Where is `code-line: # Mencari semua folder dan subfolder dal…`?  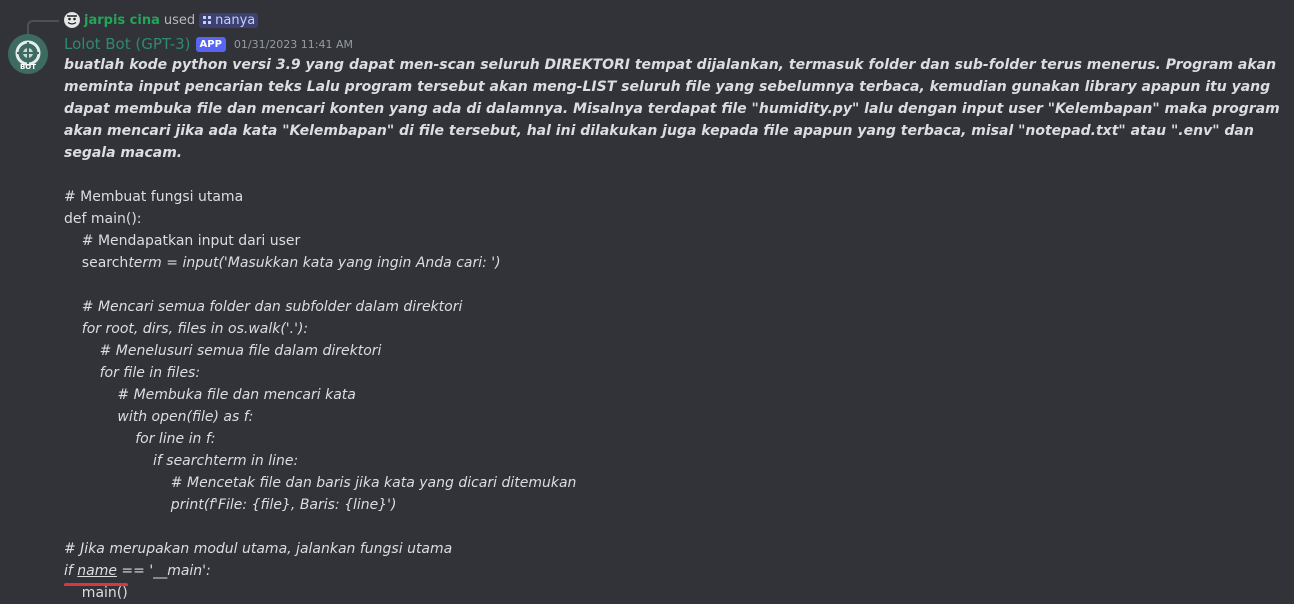
code-line: # Mencari semua folder dan subfolder dal… is located at coordinates (263, 307).